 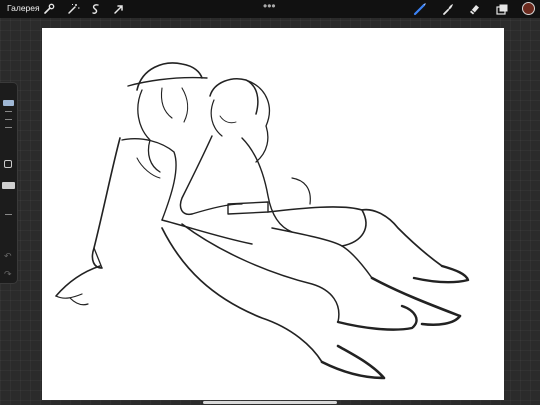 I want to click on magic-wand-icon, so click(x=73, y=9).